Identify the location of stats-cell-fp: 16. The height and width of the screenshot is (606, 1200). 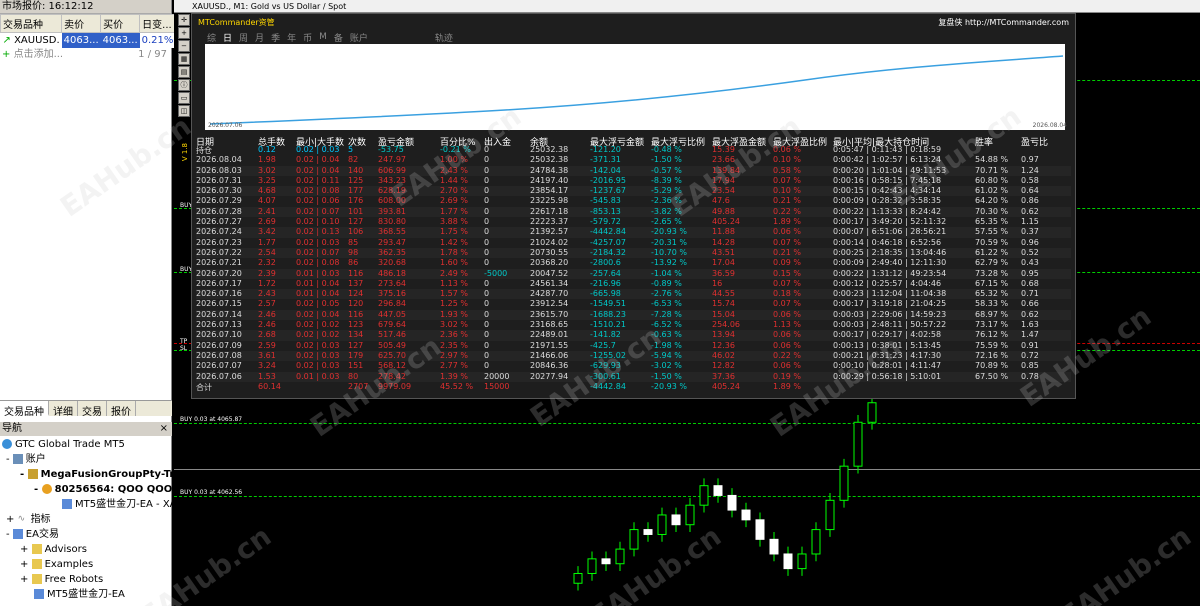
(717, 283).